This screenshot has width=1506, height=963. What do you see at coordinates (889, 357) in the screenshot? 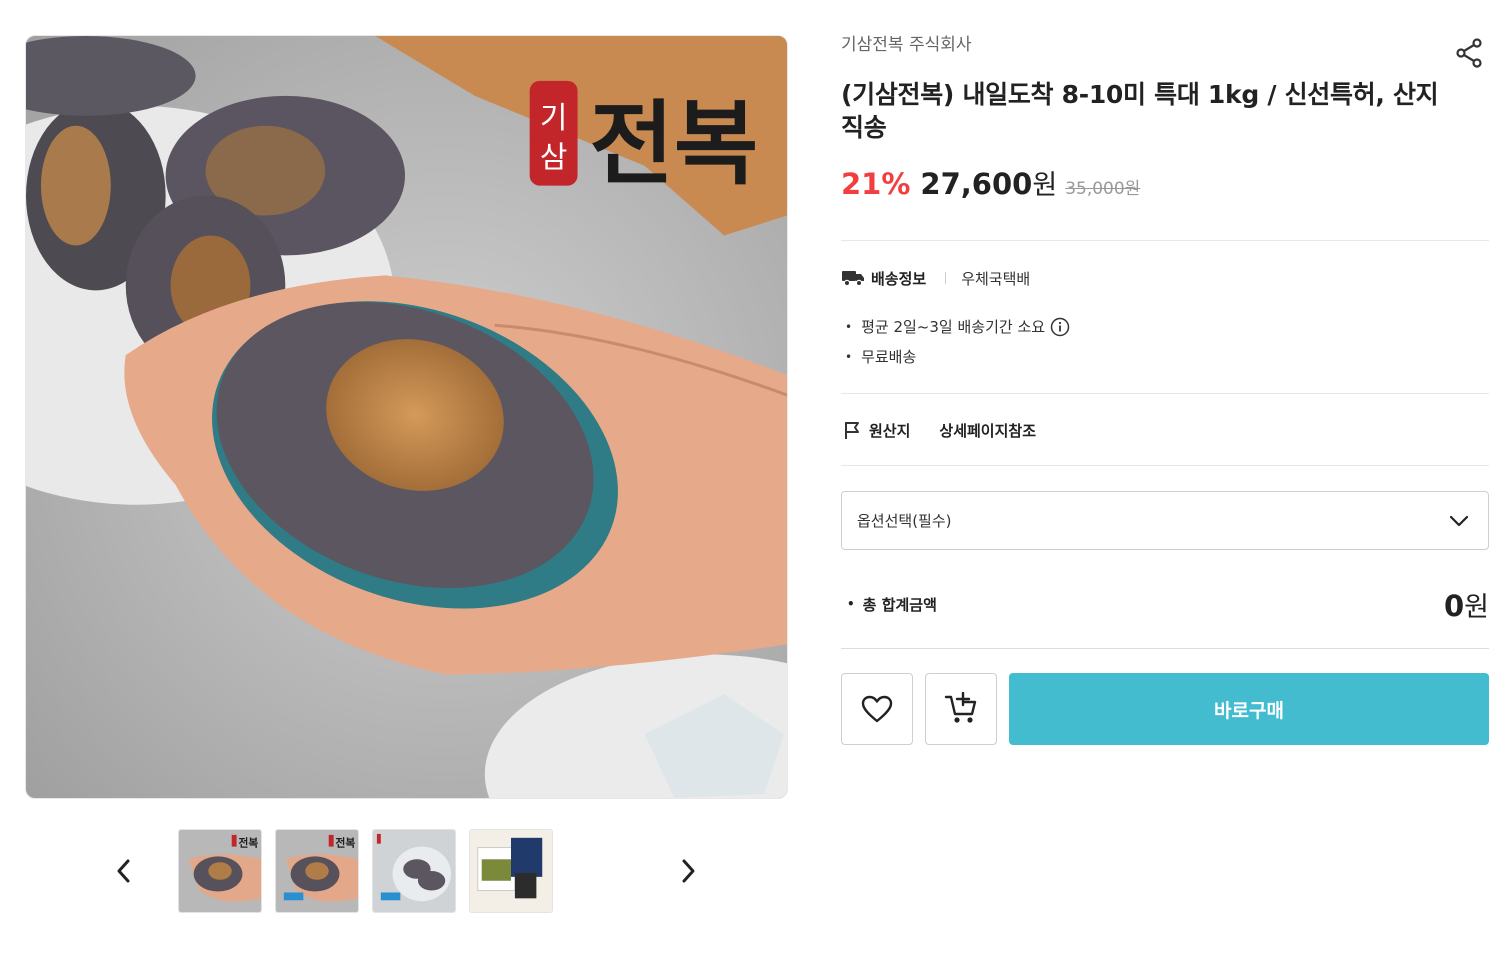
I see `shipping-note-text: 무료배송` at bounding box center [889, 357].